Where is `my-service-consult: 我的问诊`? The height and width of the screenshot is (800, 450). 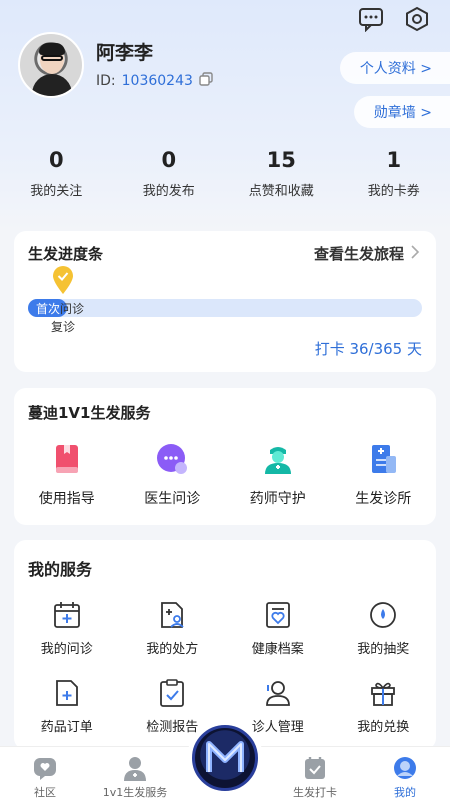
my-service-consult: 我的问诊 is located at coordinates (67, 628).